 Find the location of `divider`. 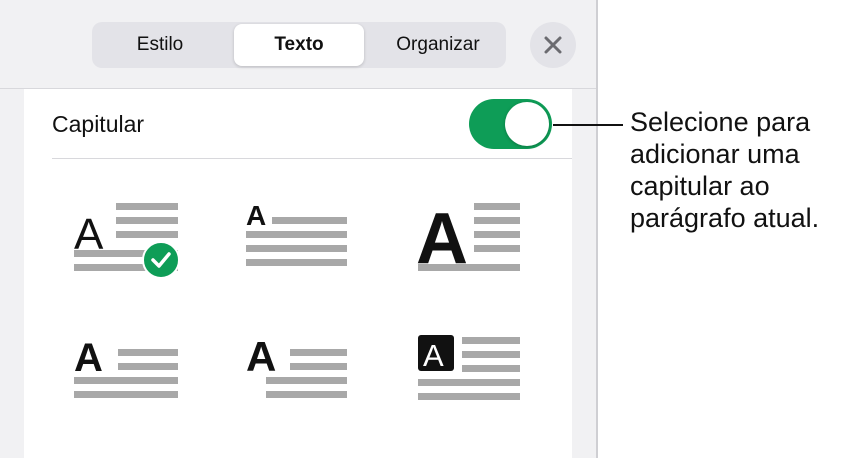

divider is located at coordinates (312, 158).